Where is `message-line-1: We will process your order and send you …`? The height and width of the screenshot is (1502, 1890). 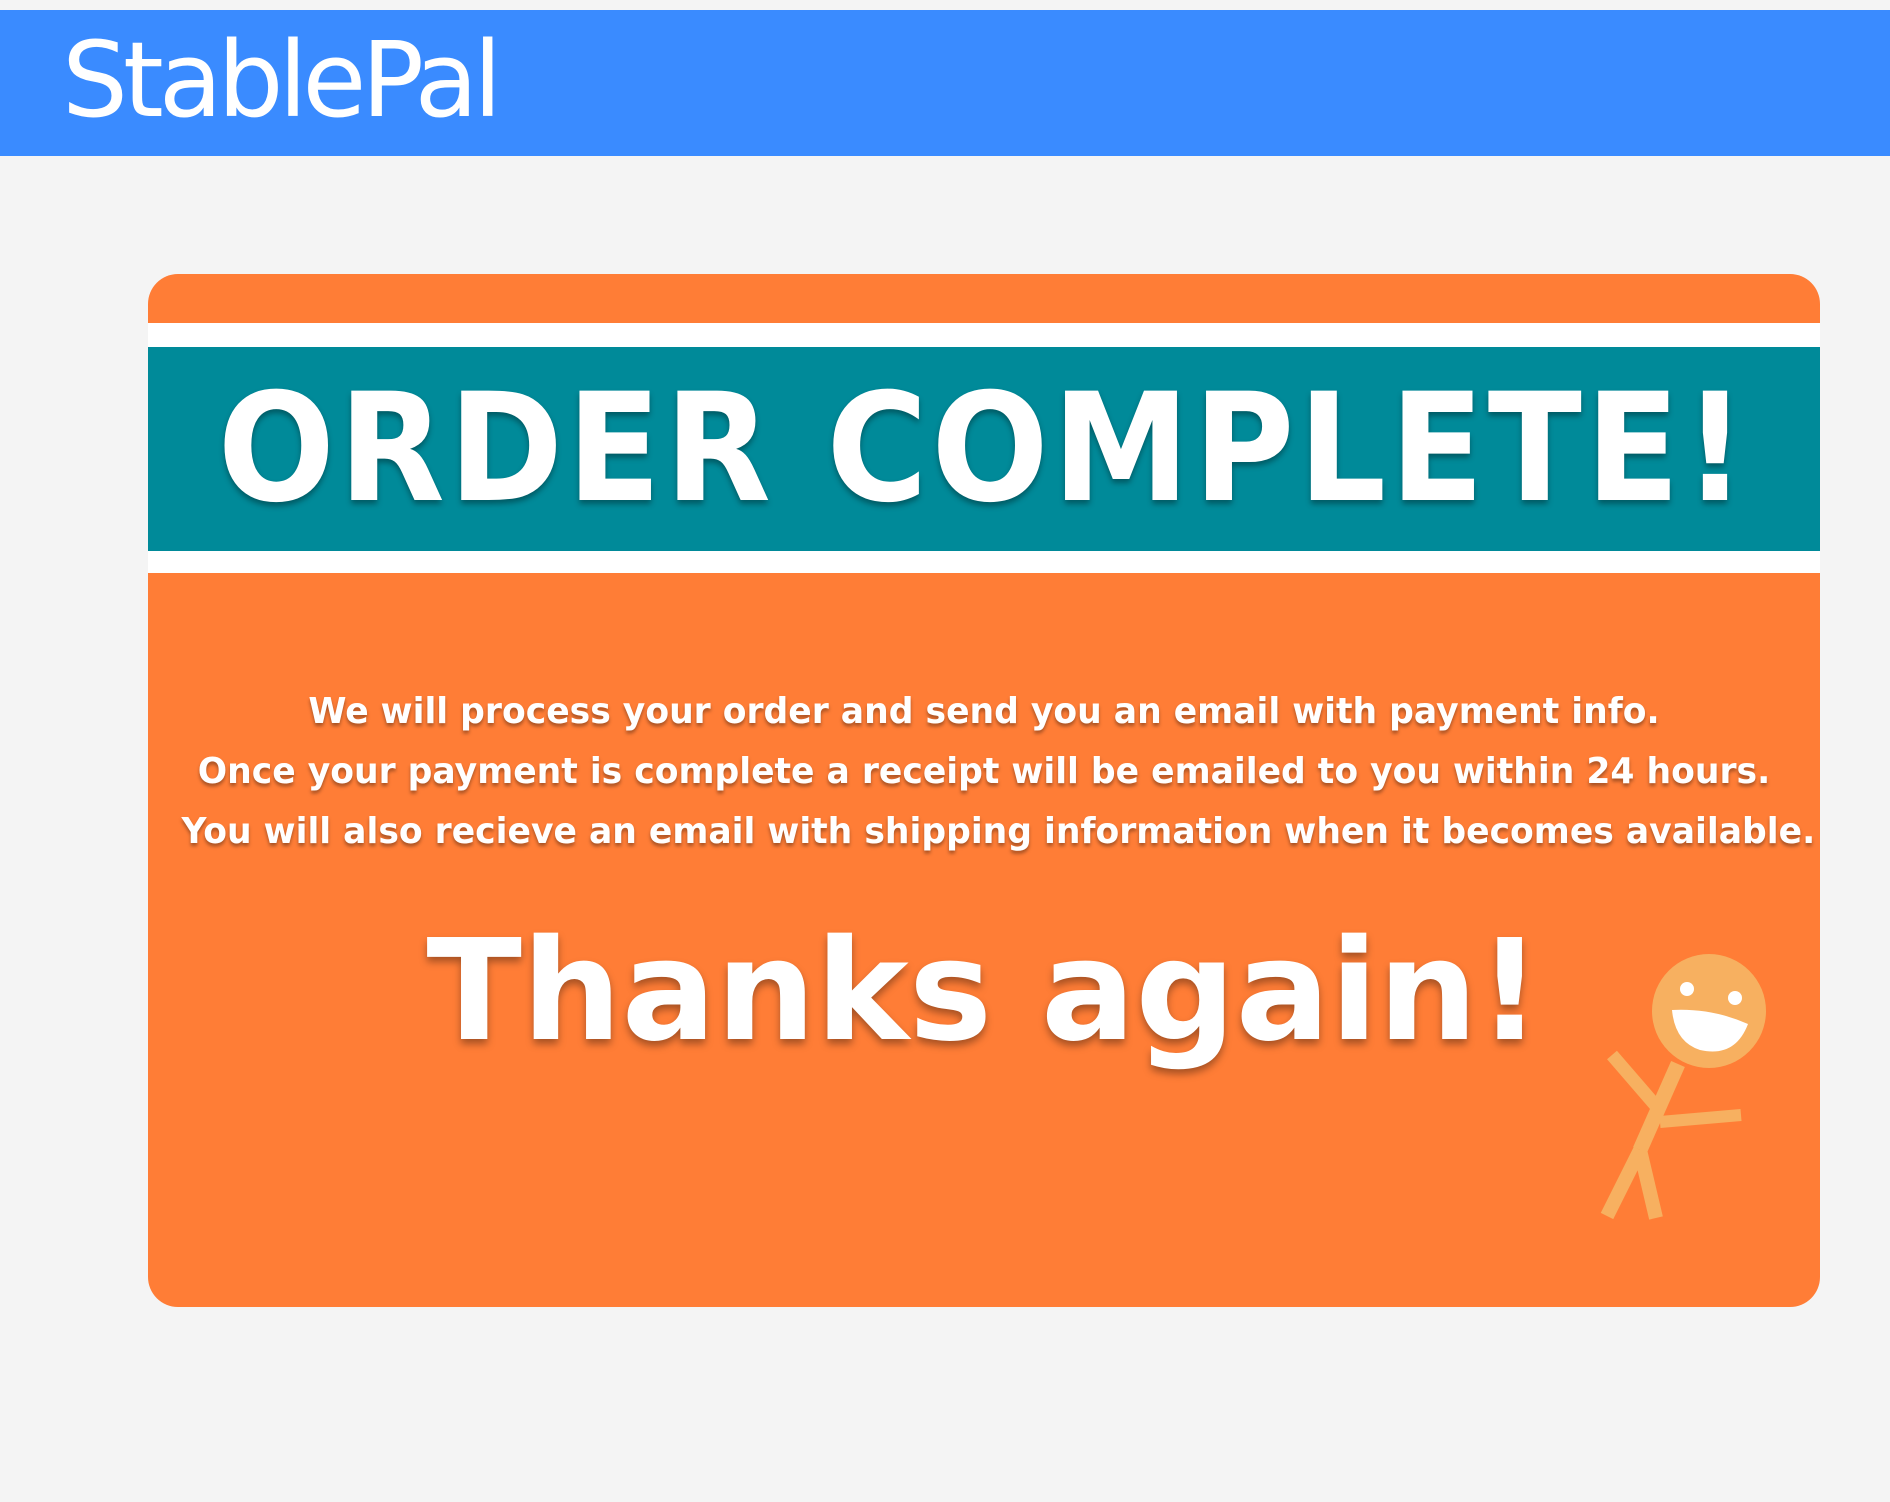 message-line-1: We will process your order and send you … is located at coordinates (984, 711).